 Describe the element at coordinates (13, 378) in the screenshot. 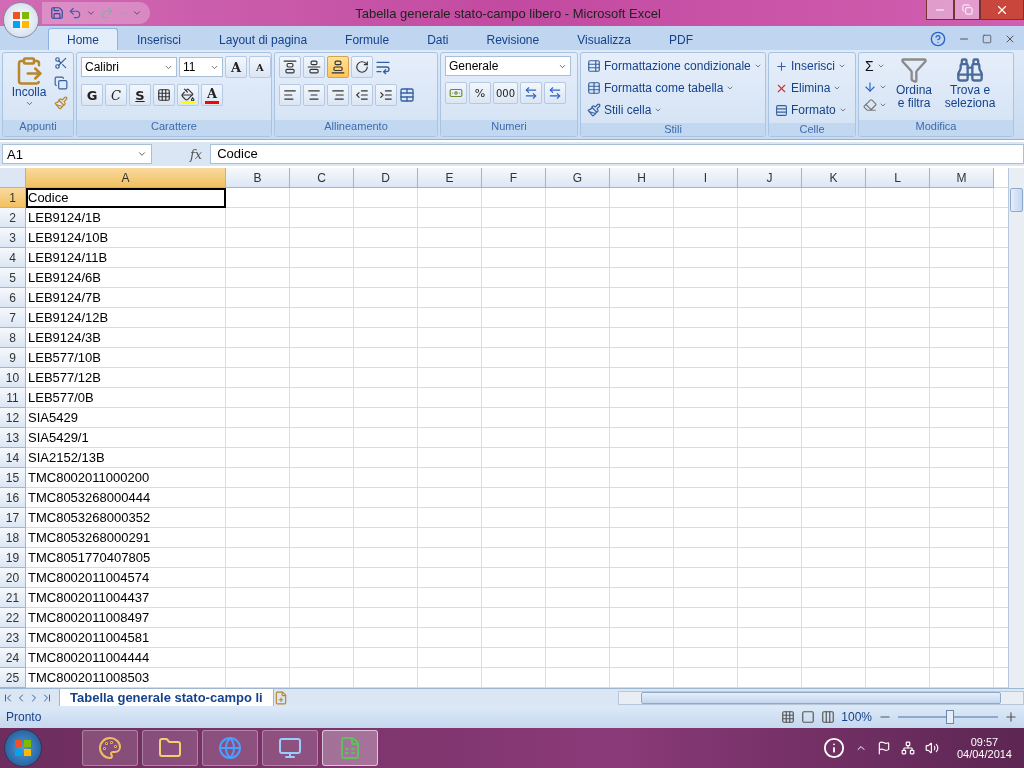

I see `row-header: 10` at that location.